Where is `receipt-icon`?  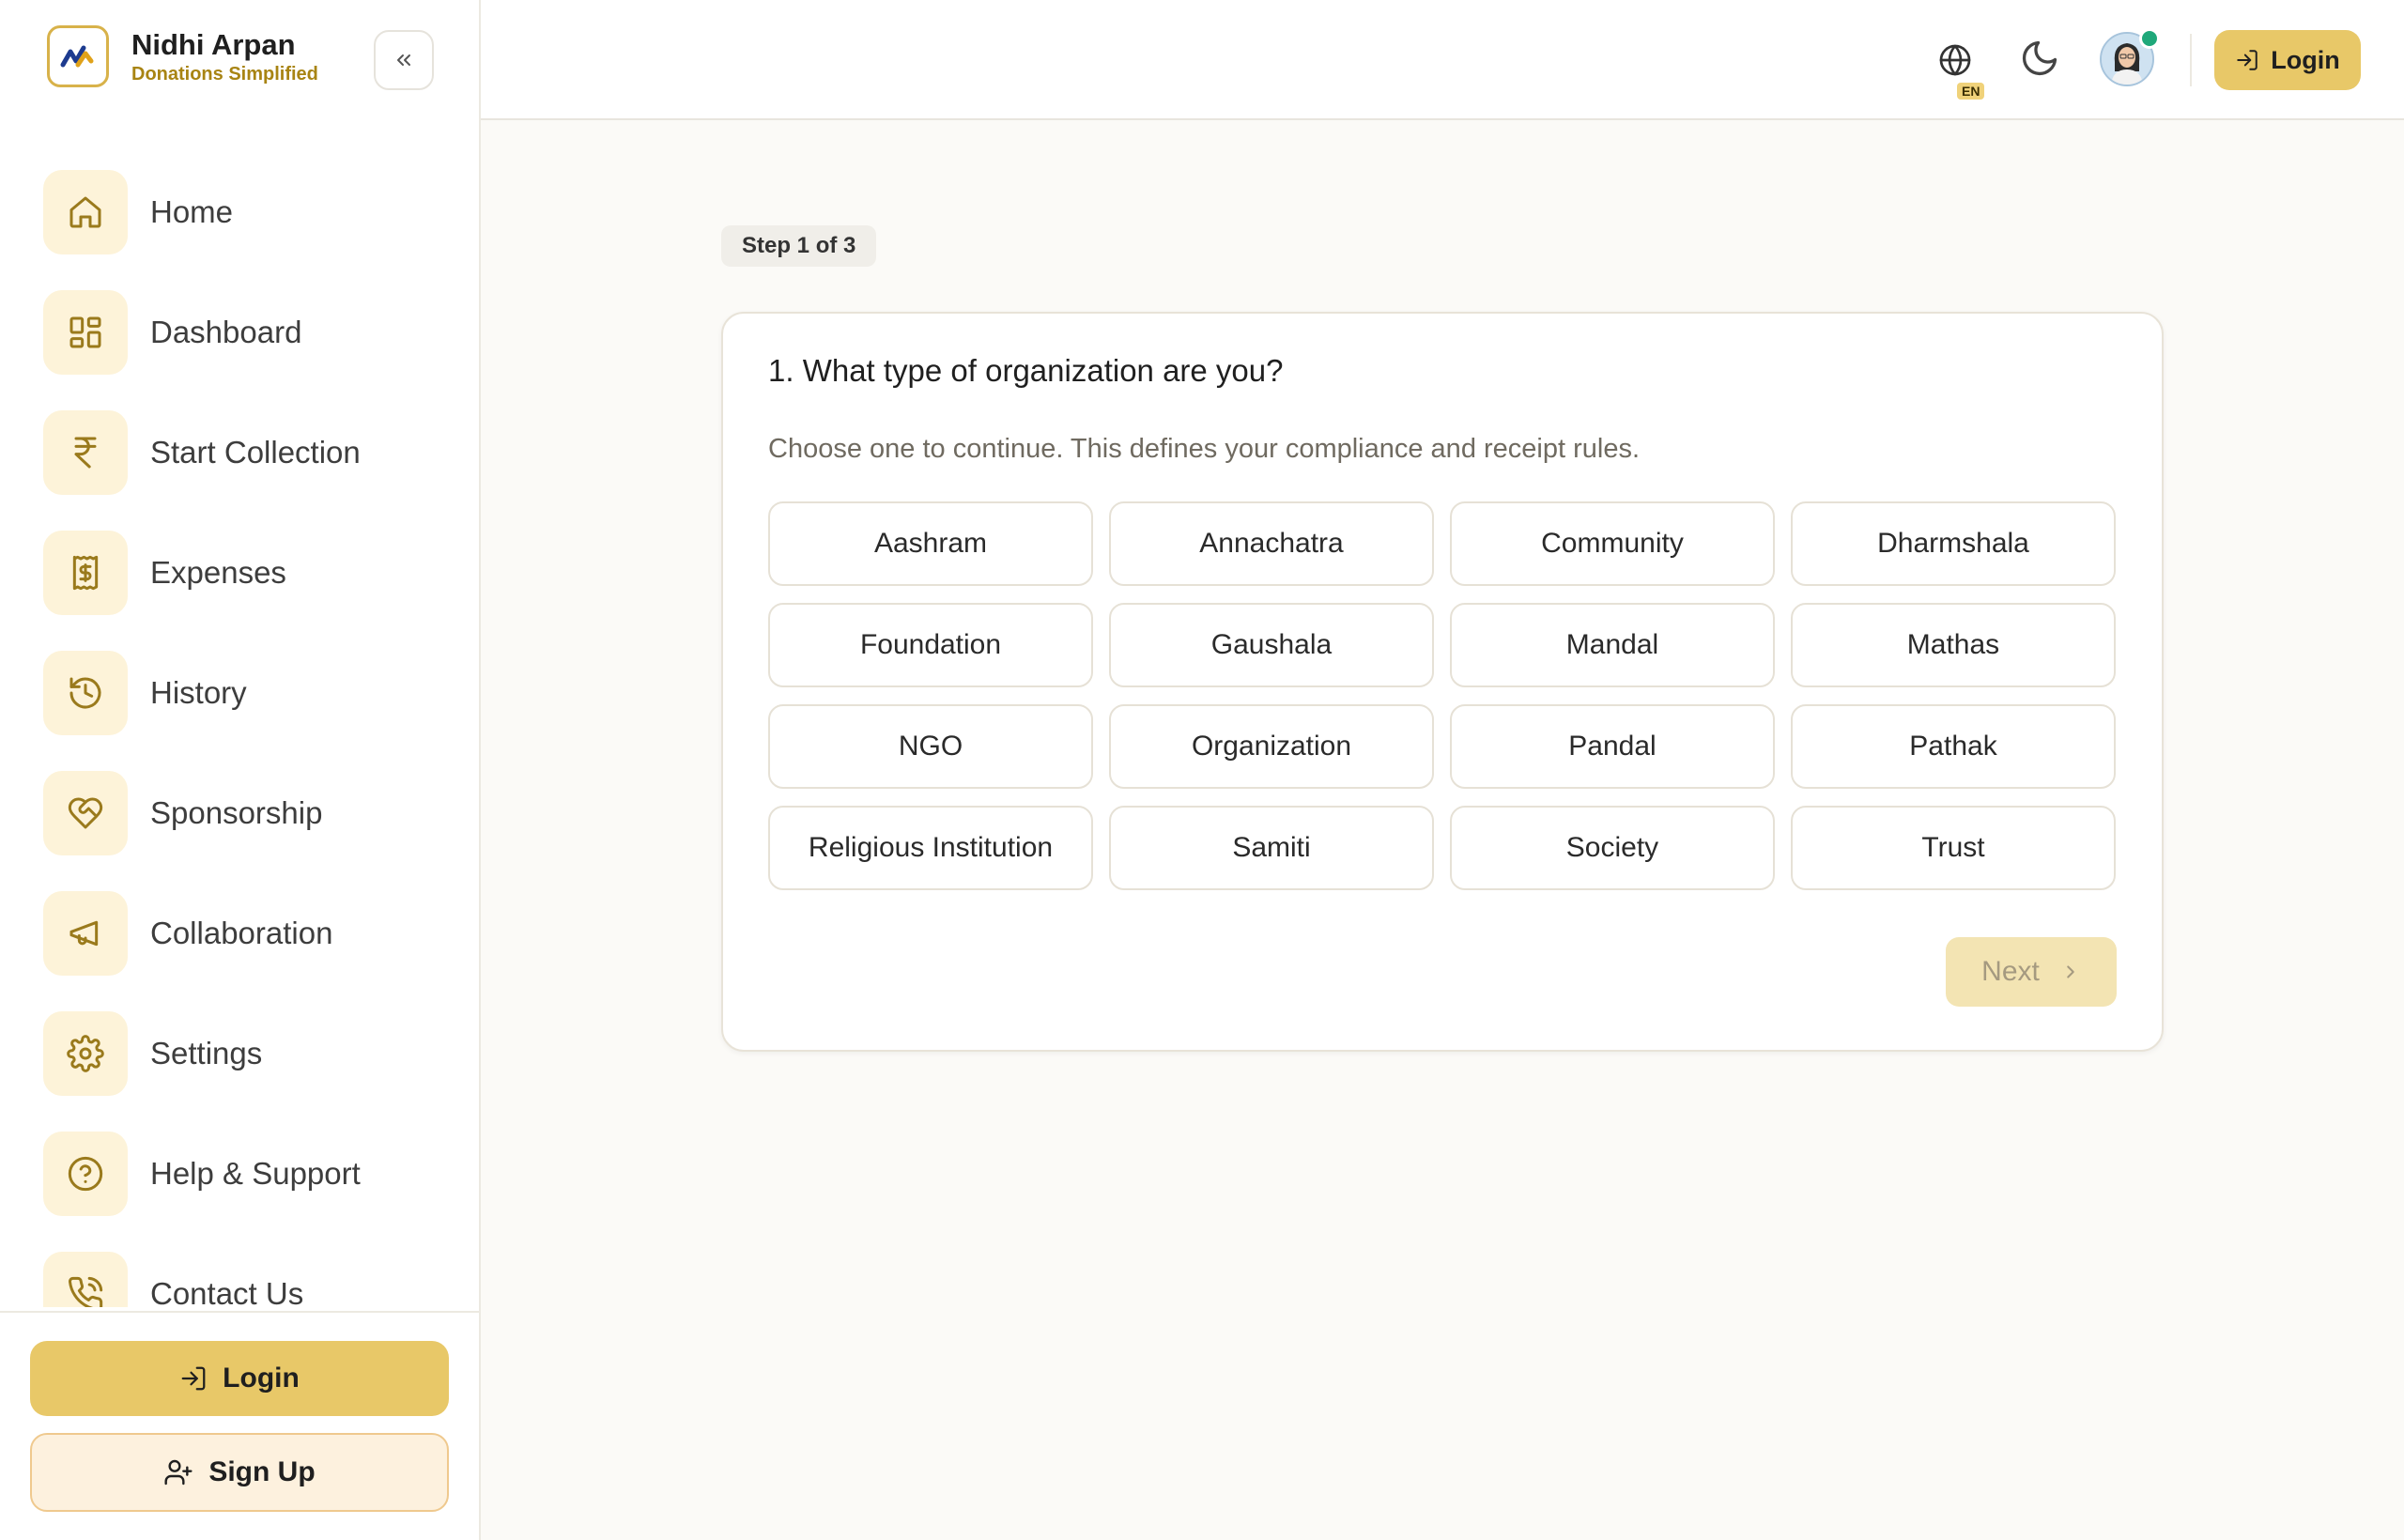 receipt-icon is located at coordinates (85, 573).